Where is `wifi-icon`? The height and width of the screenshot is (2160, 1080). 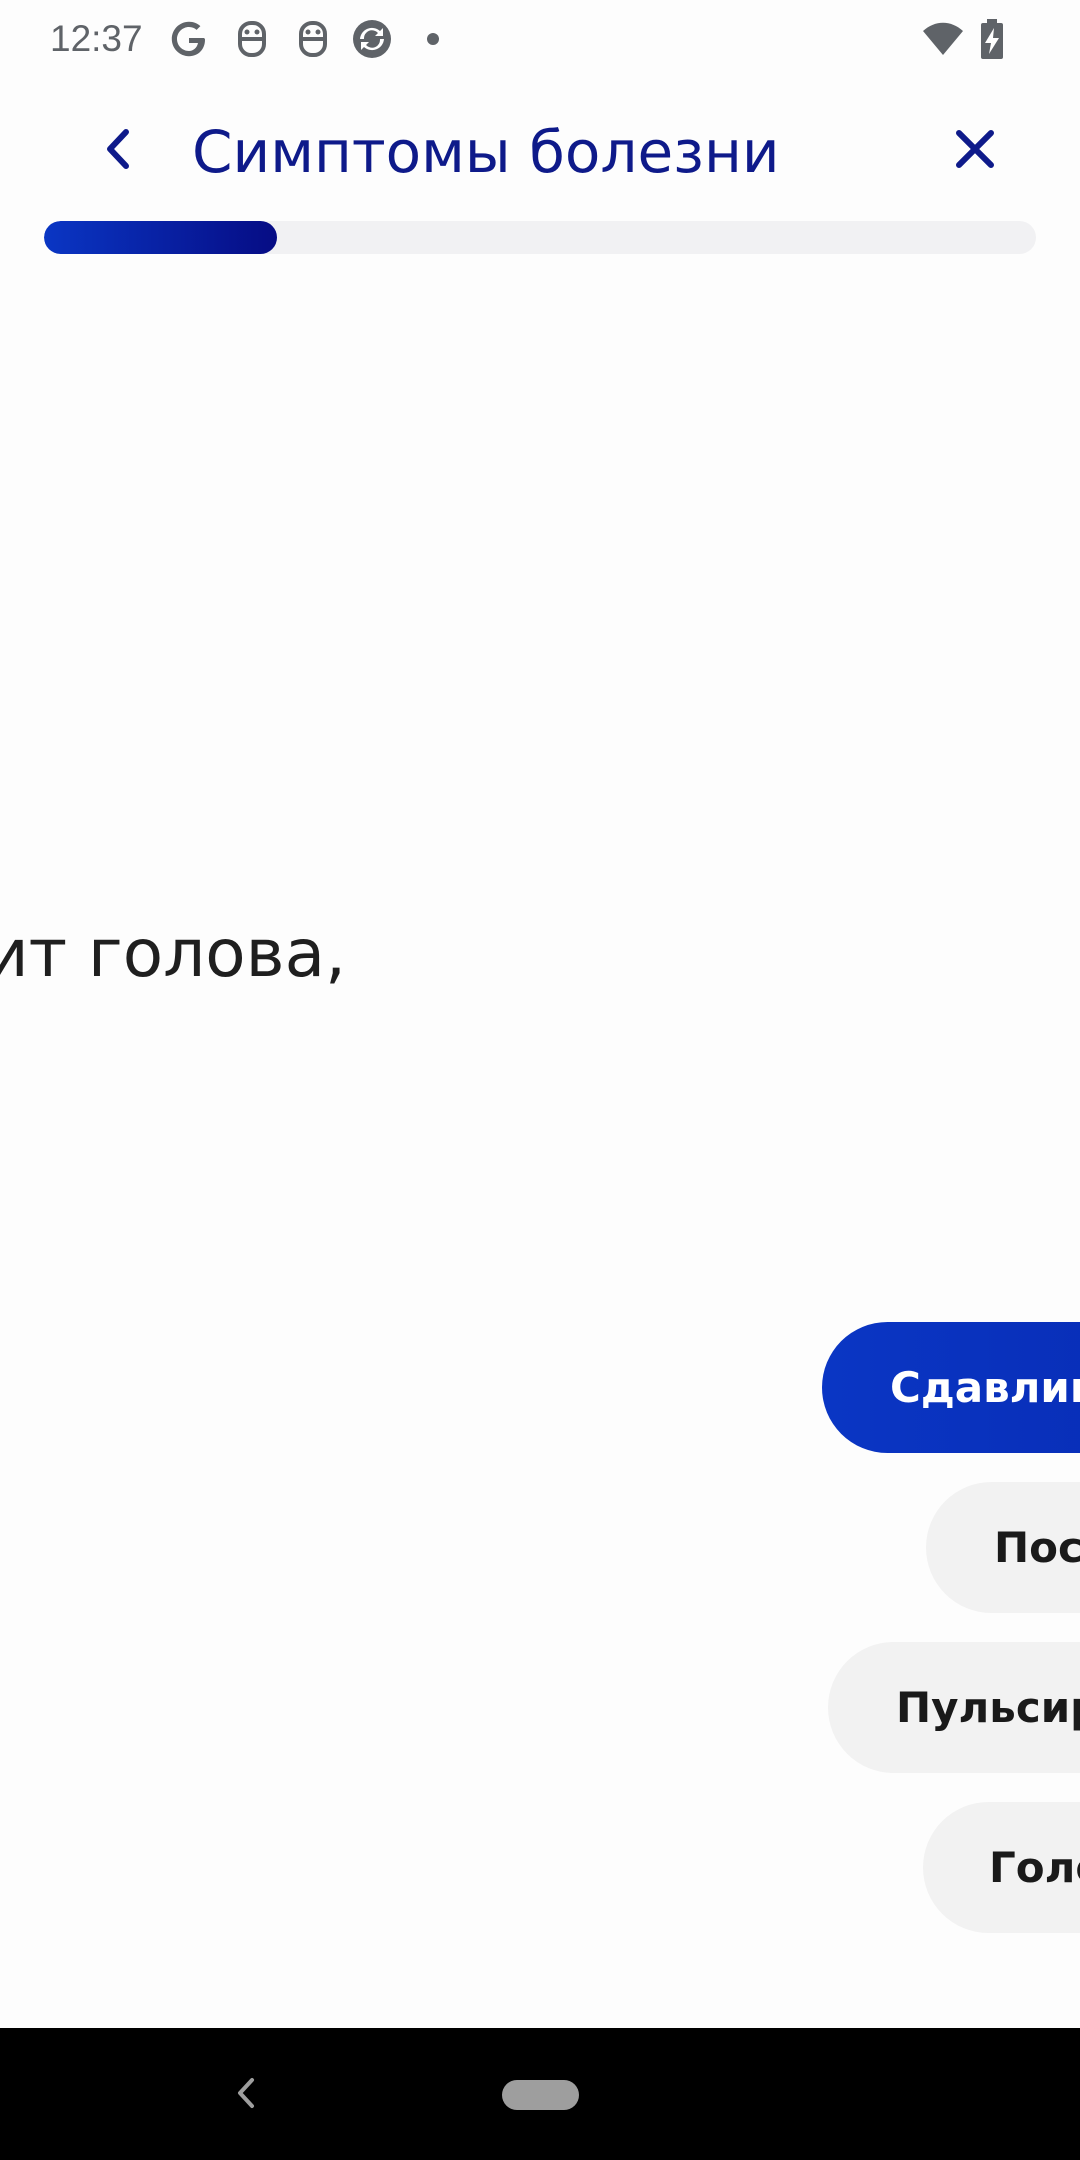 wifi-icon is located at coordinates (943, 39).